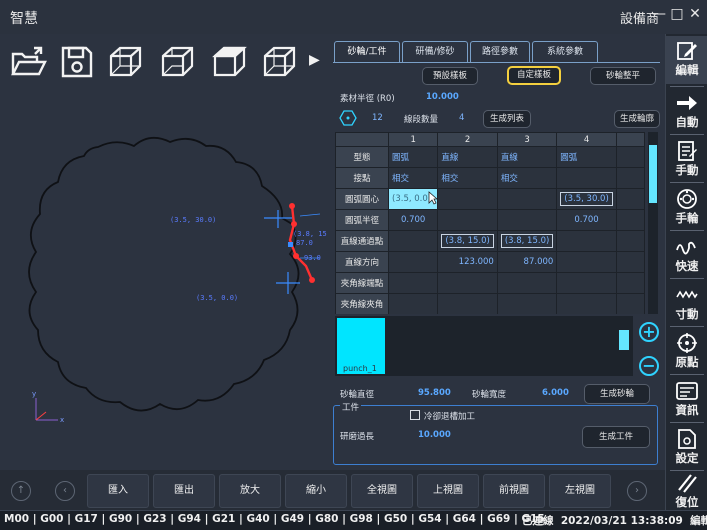 The height and width of the screenshot is (530, 707). Describe the element at coordinates (118, 491) in the screenshot. I see `import-button: 匯入` at that location.